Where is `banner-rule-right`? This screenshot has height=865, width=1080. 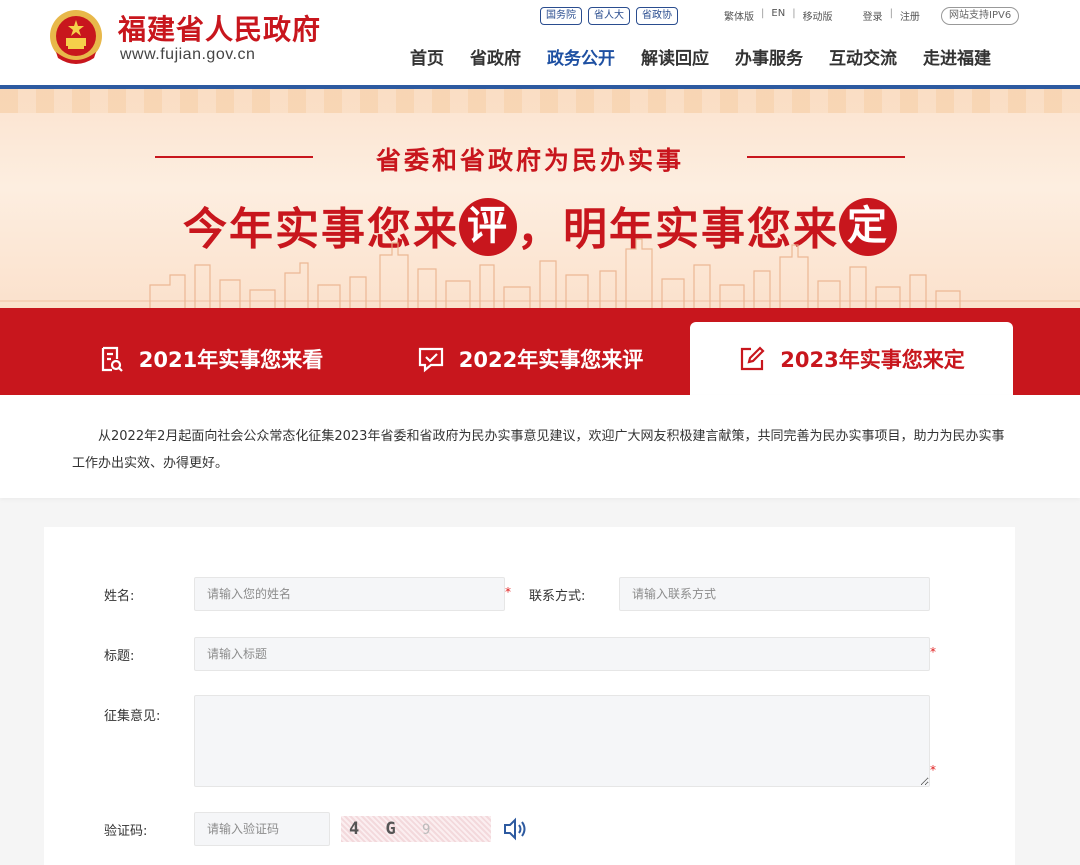
banner-rule-right is located at coordinates (826, 157).